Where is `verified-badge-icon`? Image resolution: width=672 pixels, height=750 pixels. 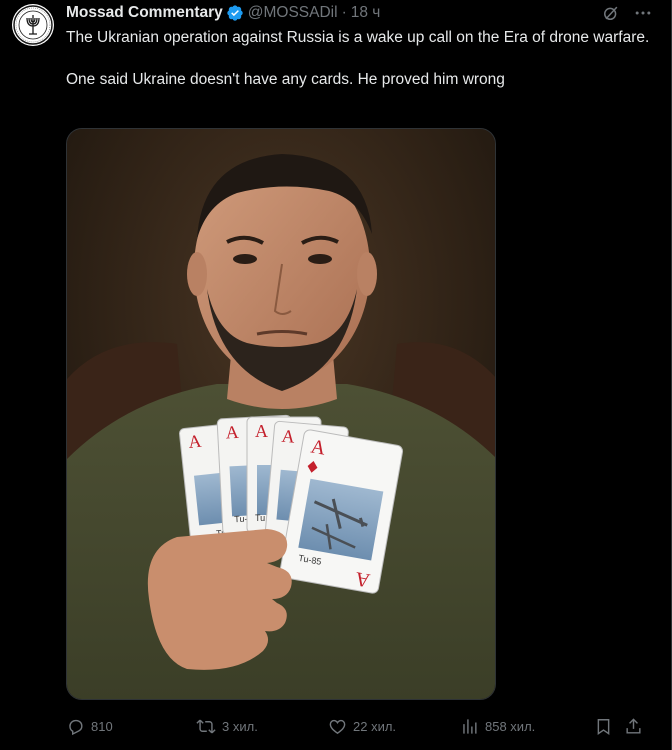
verified-badge-icon is located at coordinates (235, 13).